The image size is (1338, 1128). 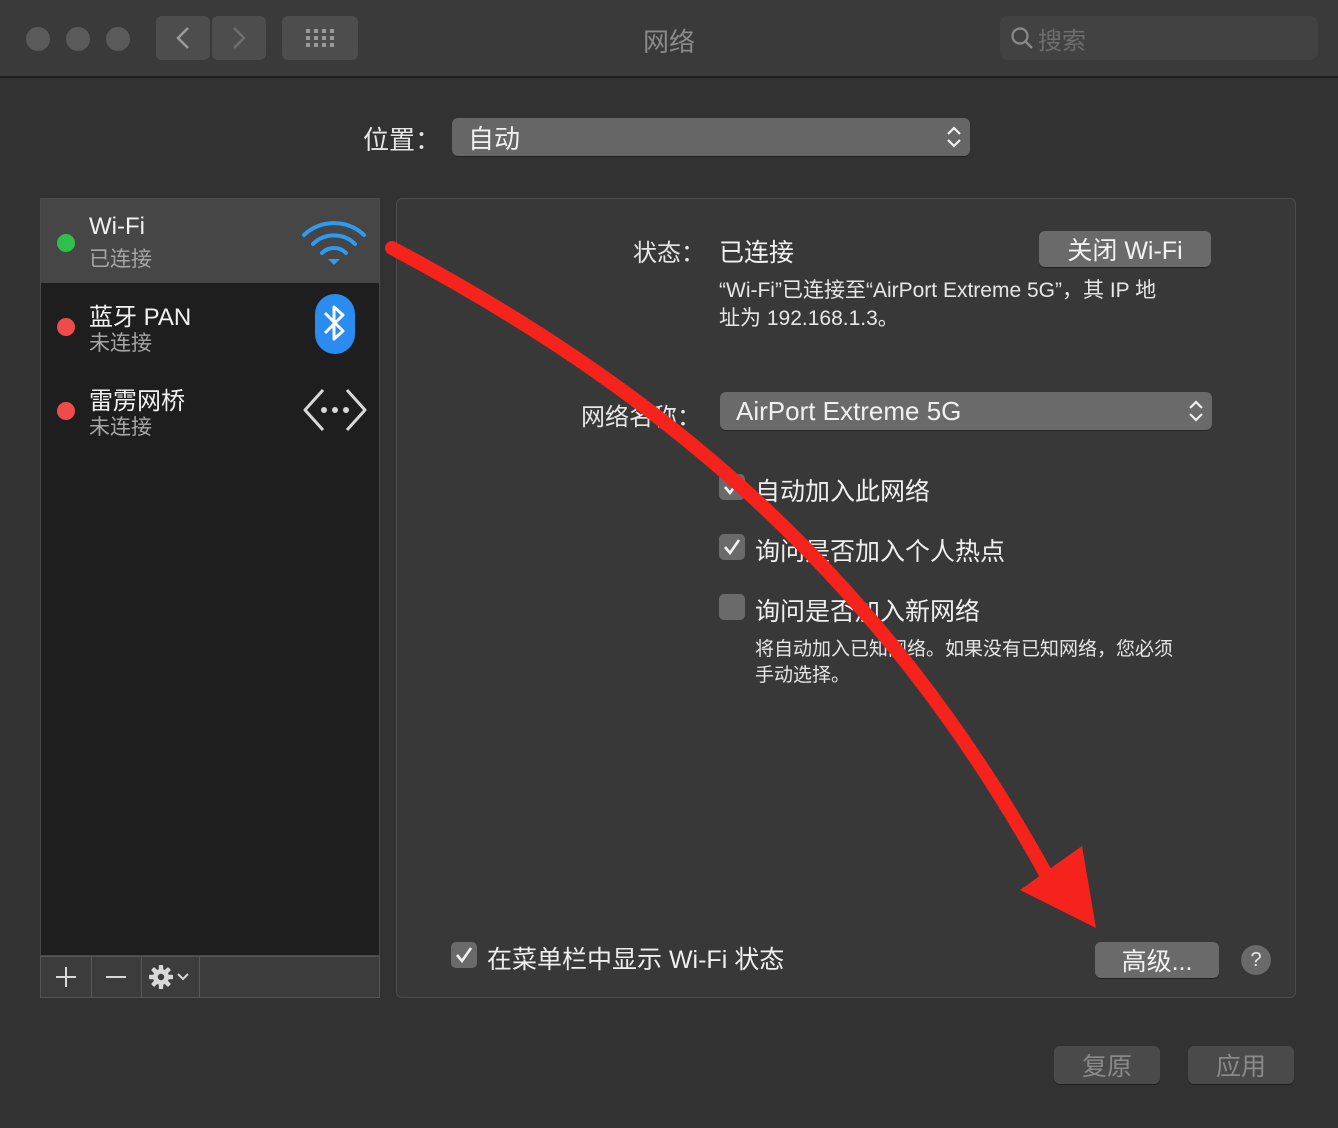 I want to click on location-label: 位置：, so click(x=402, y=140).